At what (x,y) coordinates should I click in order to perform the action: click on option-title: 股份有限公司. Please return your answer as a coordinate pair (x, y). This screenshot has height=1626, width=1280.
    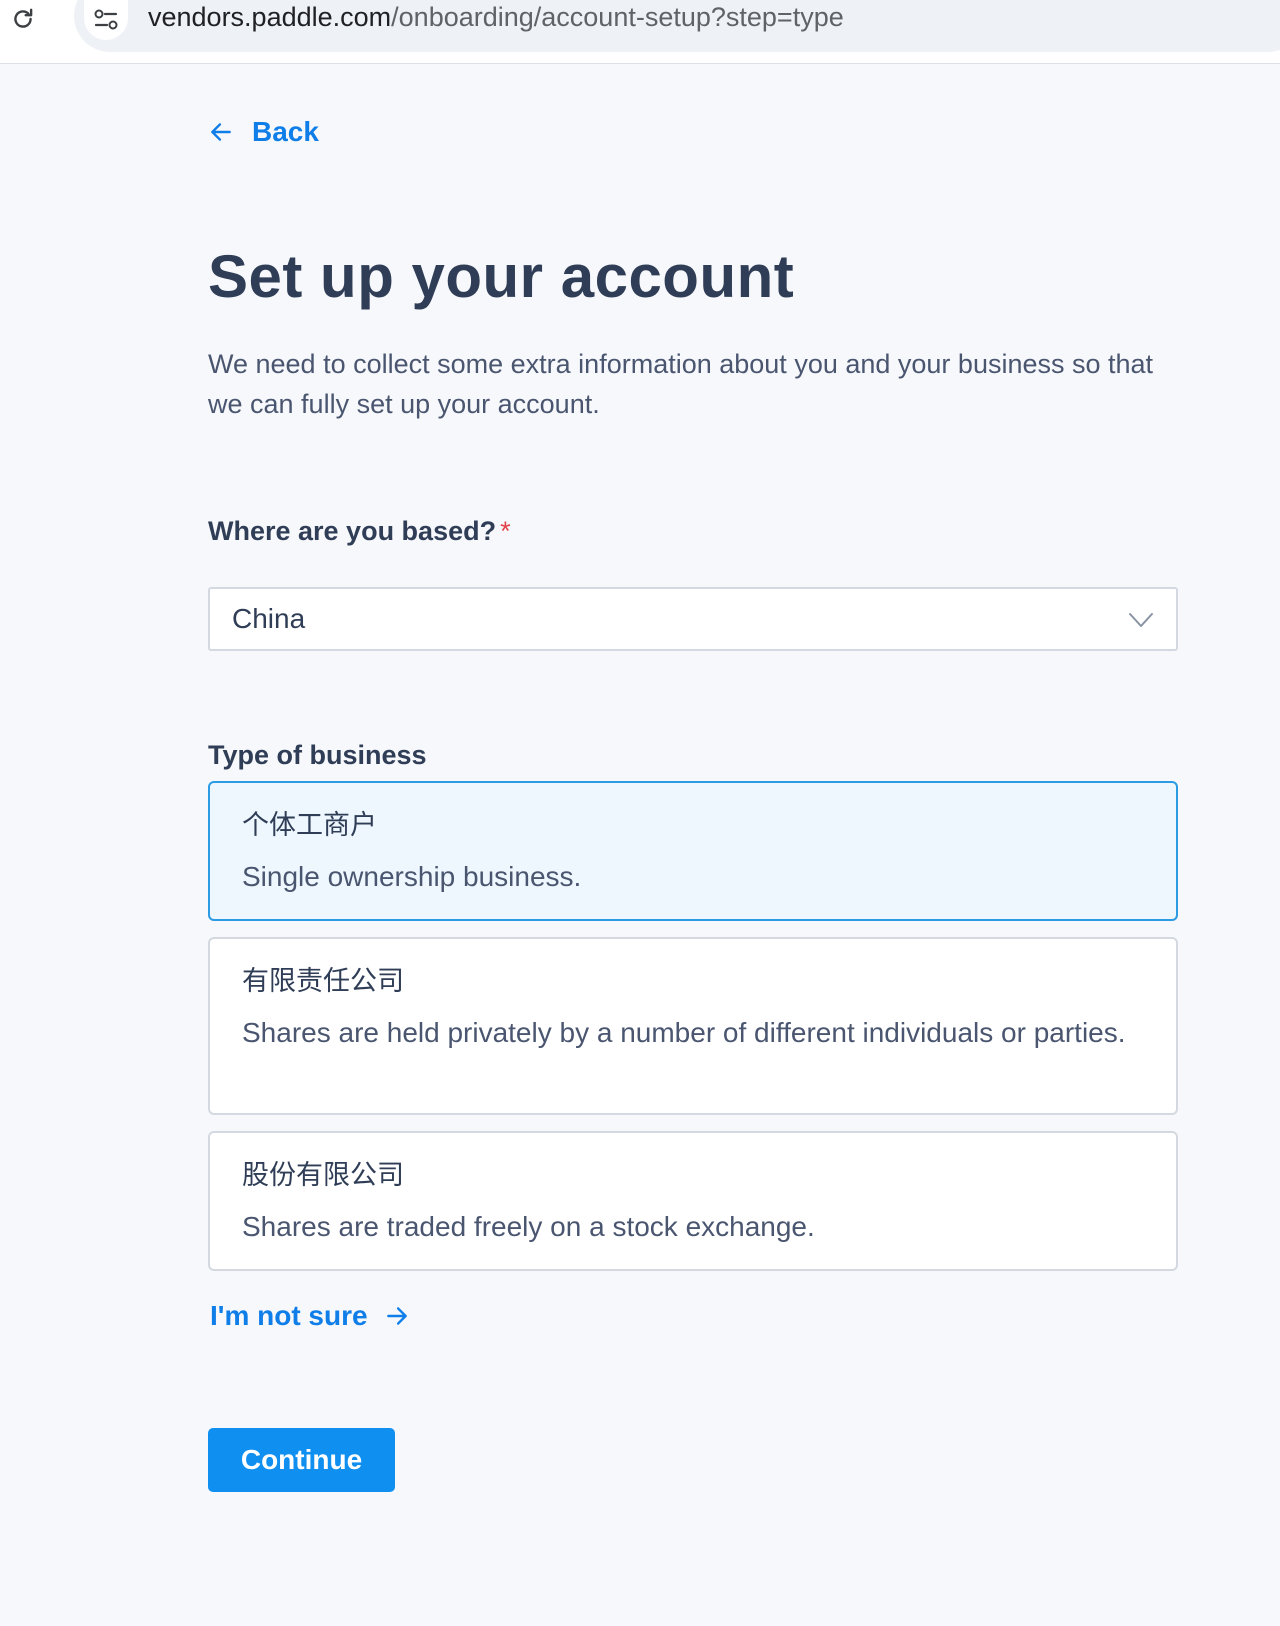
    Looking at the image, I should click on (323, 1175).